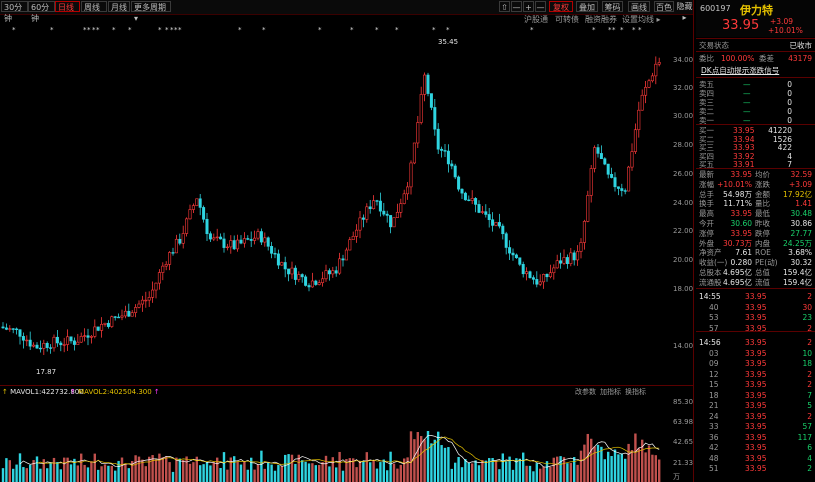 The width and height of the screenshot is (815, 482). What do you see at coordinates (41, 12) in the screenshot?
I see `tab-1: 60分钟` at bounding box center [41, 12].